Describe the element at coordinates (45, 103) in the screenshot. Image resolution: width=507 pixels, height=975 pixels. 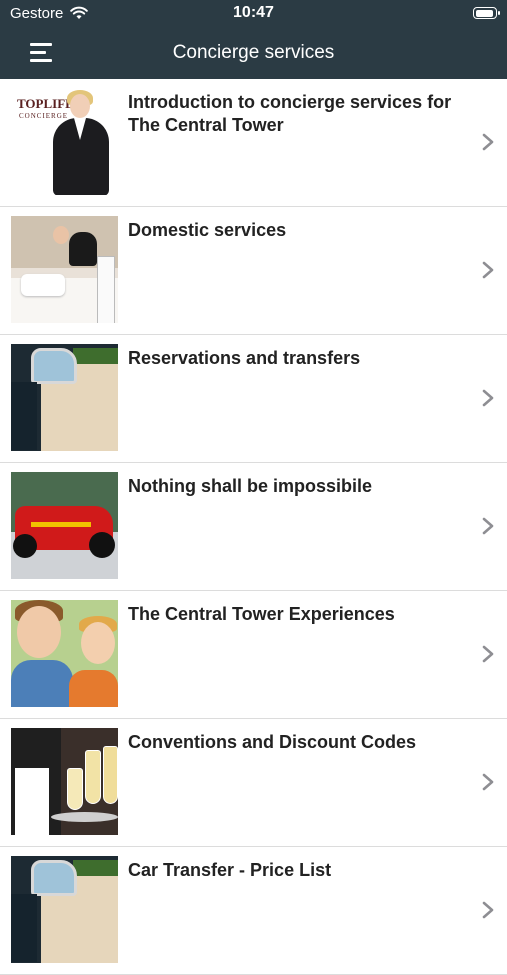
I see `thumbnail-logo-text: TOPLIFE` at that location.